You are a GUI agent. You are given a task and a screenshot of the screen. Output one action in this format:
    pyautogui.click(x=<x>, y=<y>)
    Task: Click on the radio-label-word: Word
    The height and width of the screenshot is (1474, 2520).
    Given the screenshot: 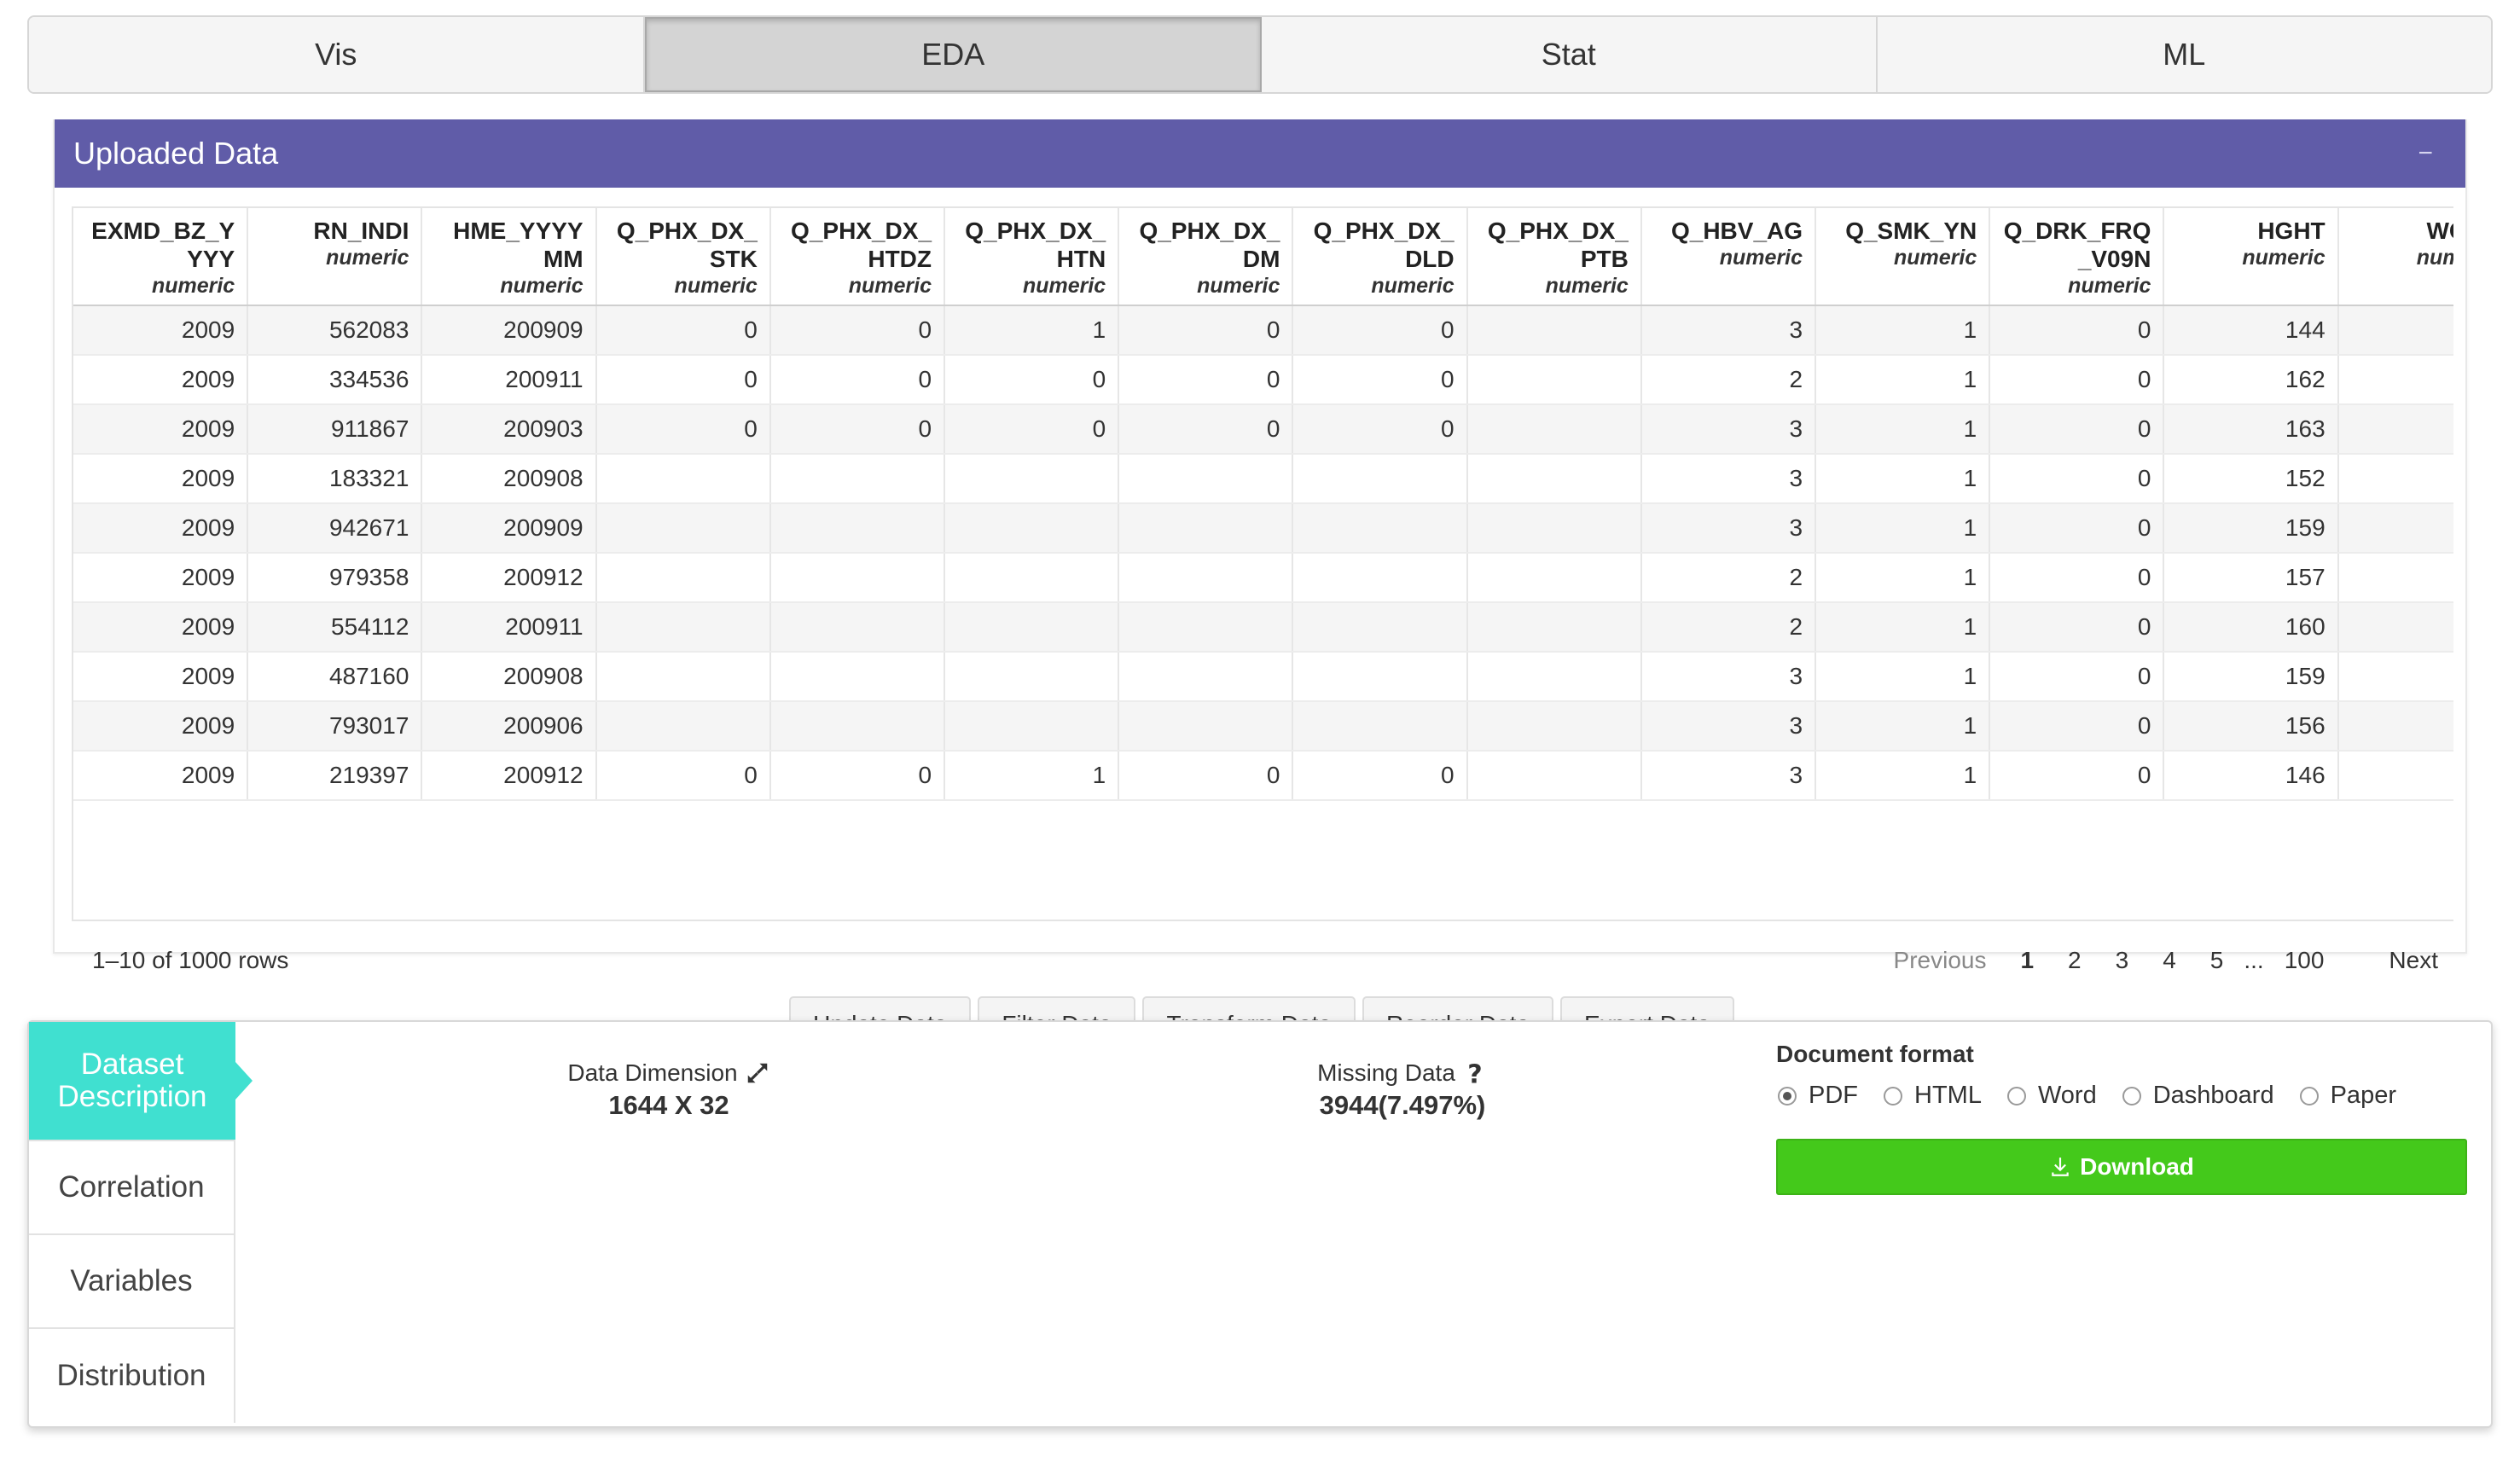 What is the action you would take?
    pyautogui.click(x=2067, y=1095)
    